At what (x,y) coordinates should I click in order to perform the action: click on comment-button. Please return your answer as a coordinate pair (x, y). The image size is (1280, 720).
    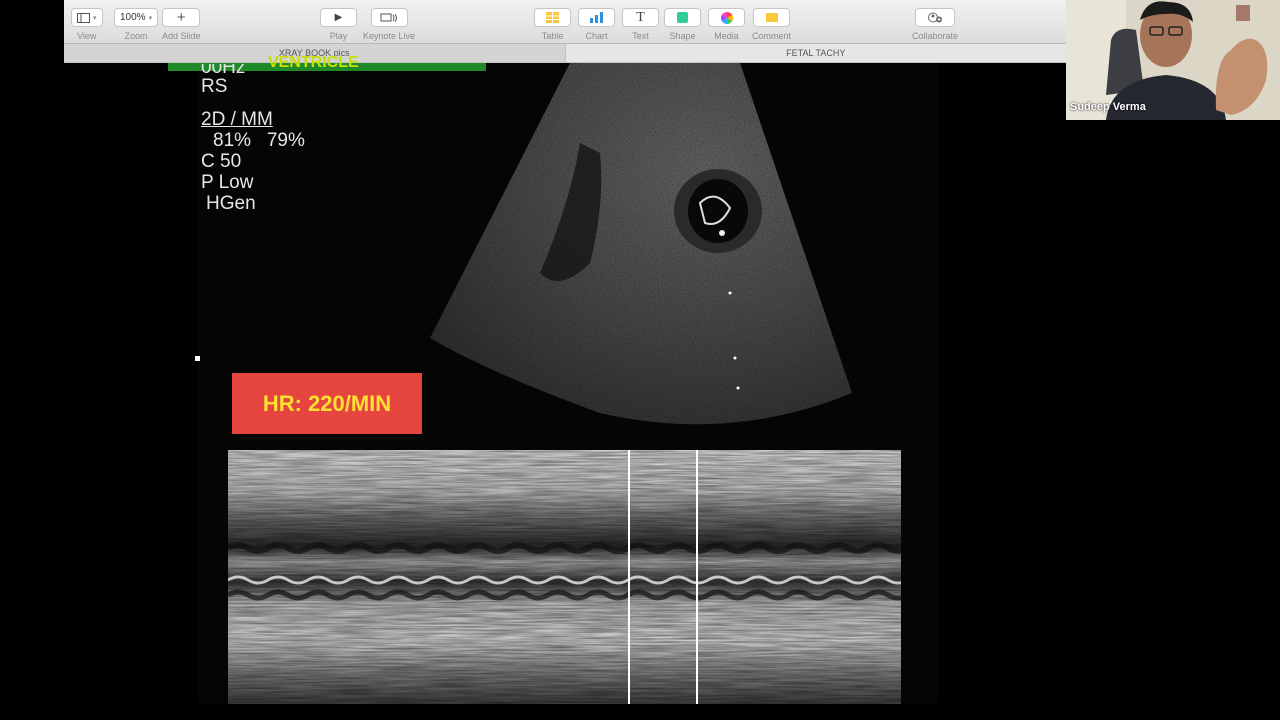
    Looking at the image, I should click on (771, 17).